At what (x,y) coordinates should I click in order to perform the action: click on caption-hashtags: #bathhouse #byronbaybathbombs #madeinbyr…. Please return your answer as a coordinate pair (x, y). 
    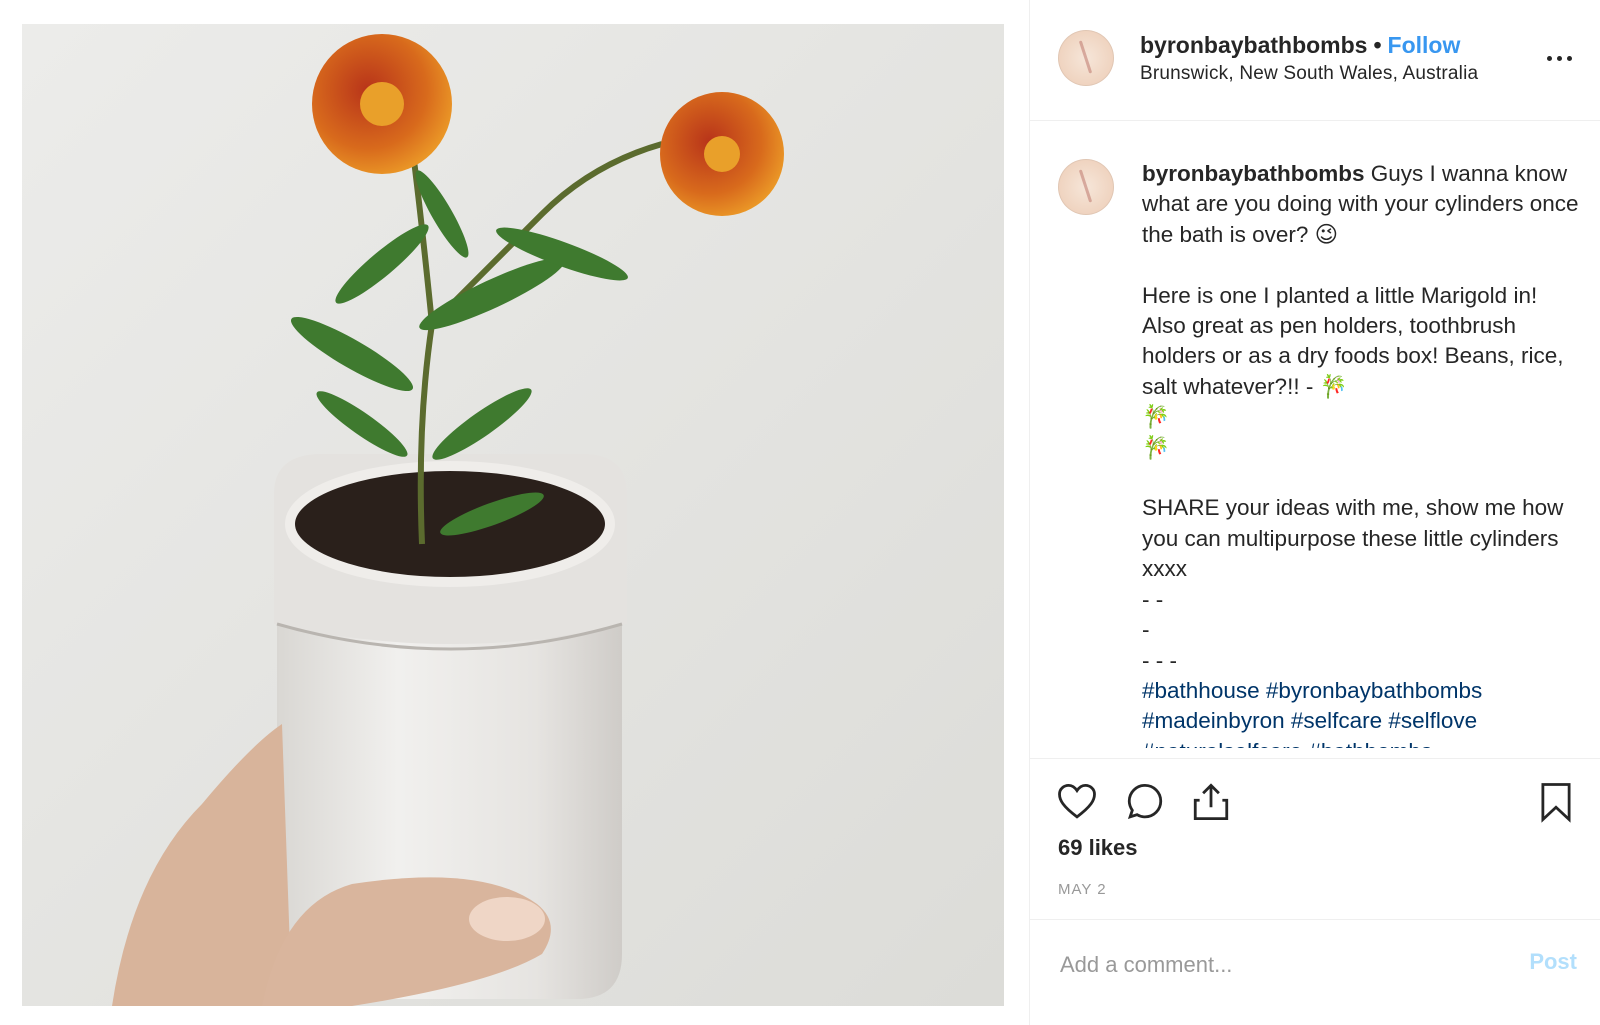
    Looking at the image, I should click on (1362, 712).